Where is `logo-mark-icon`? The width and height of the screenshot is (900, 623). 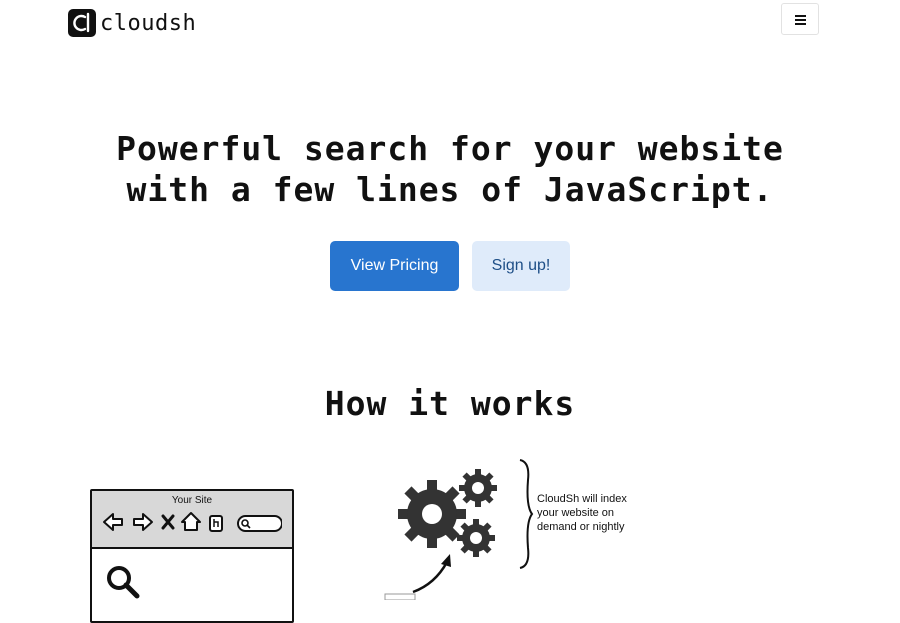 logo-mark-icon is located at coordinates (82, 23).